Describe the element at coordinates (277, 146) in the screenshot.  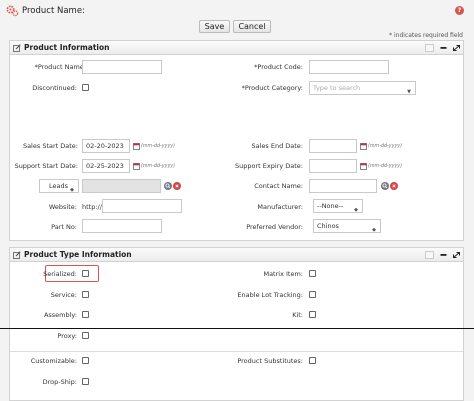
I see `sales-end-date-label: Sales End Date:` at that location.